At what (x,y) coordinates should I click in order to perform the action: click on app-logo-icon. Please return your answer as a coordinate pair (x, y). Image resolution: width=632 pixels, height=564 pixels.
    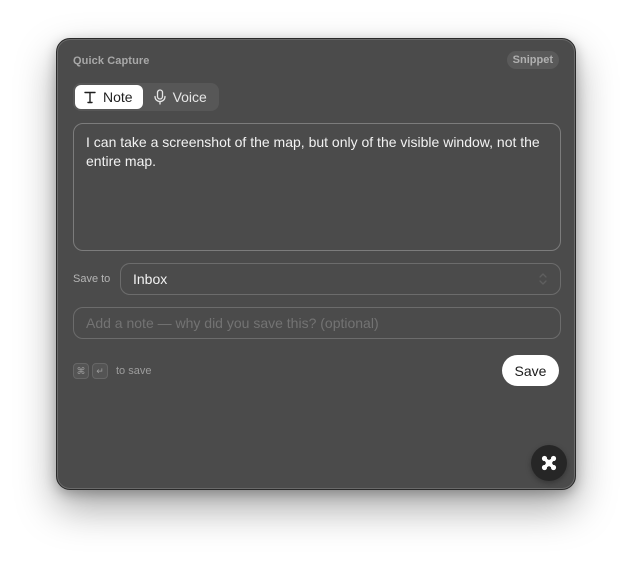
    Looking at the image, I should click on (549, 463).